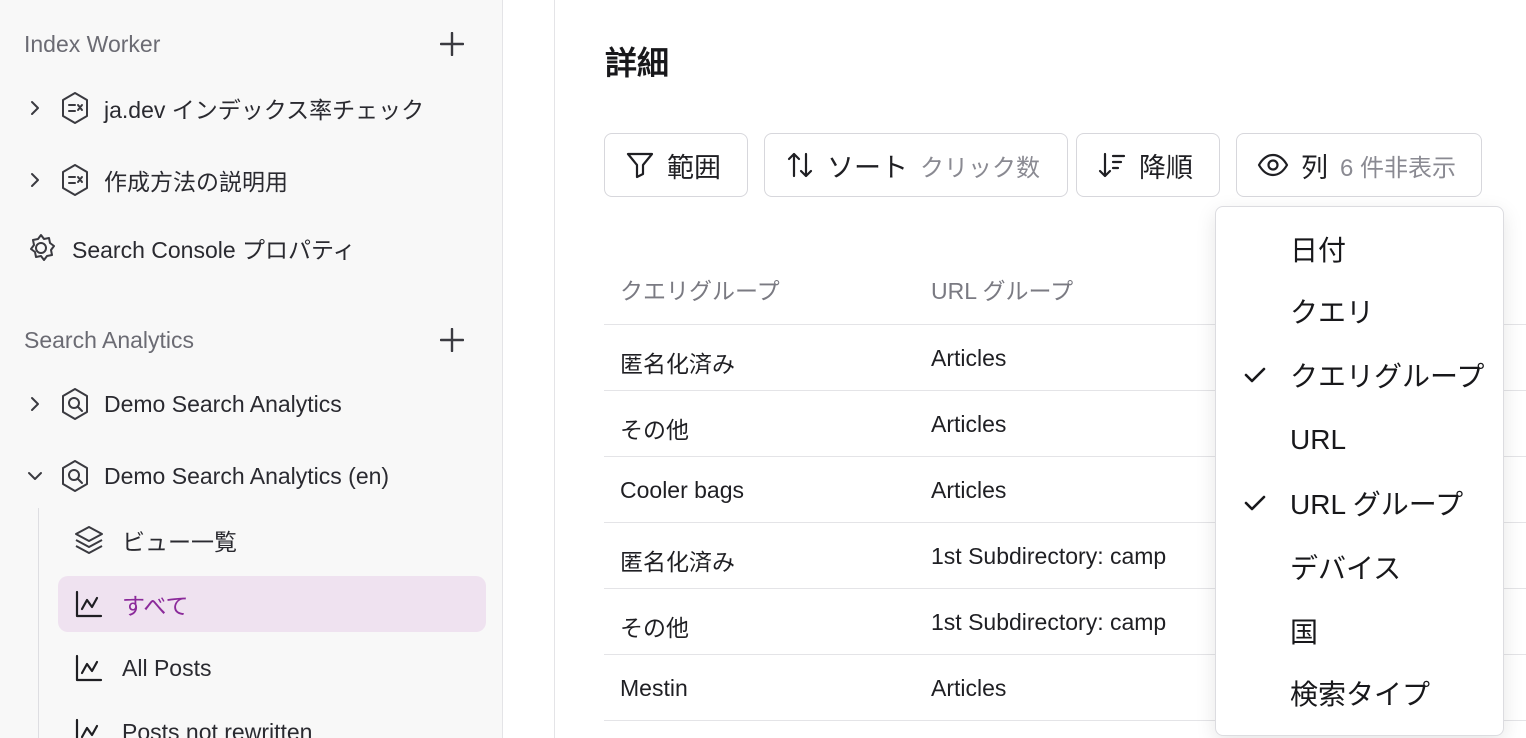 The width and height of the screenshot is (1526, 738). What do you see at coordinates (179, 542) in the screenshot?
I see `sidebar-item-label: ビュー一覧` at bounding box center [179, 542].